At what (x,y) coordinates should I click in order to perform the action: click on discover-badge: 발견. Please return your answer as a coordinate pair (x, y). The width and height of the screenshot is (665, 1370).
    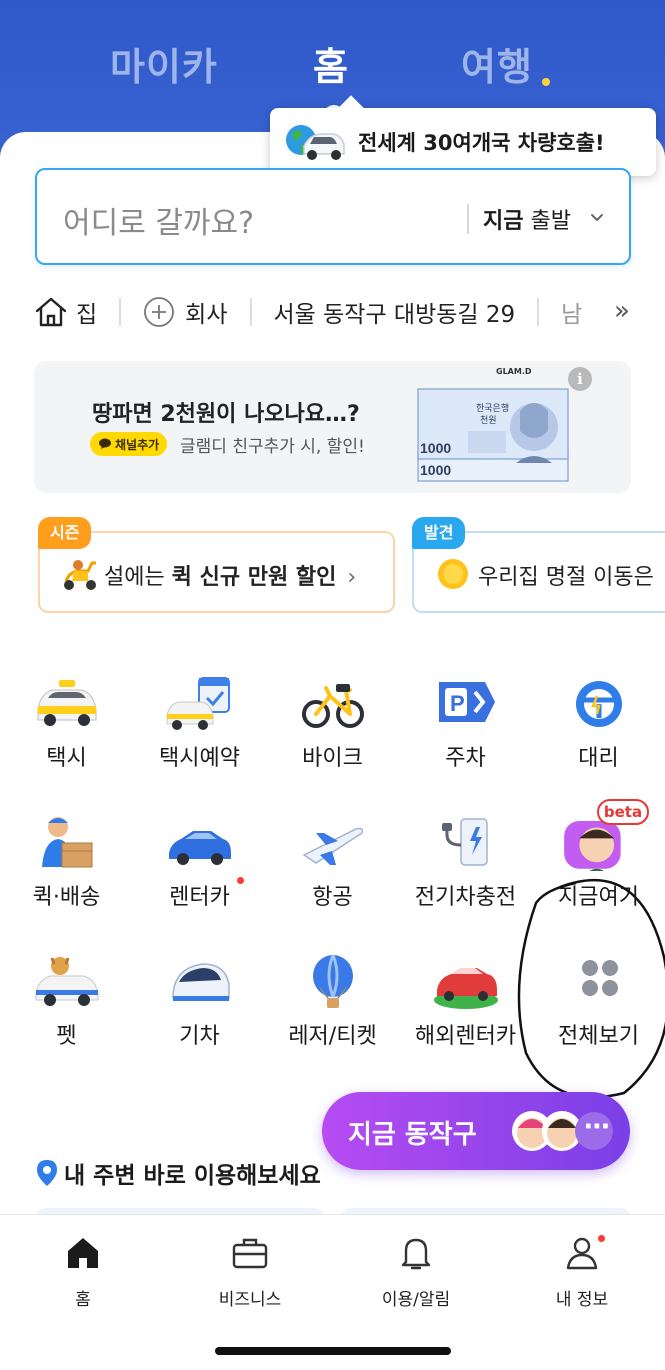
    Looking at the image, I should click on (439, 533).